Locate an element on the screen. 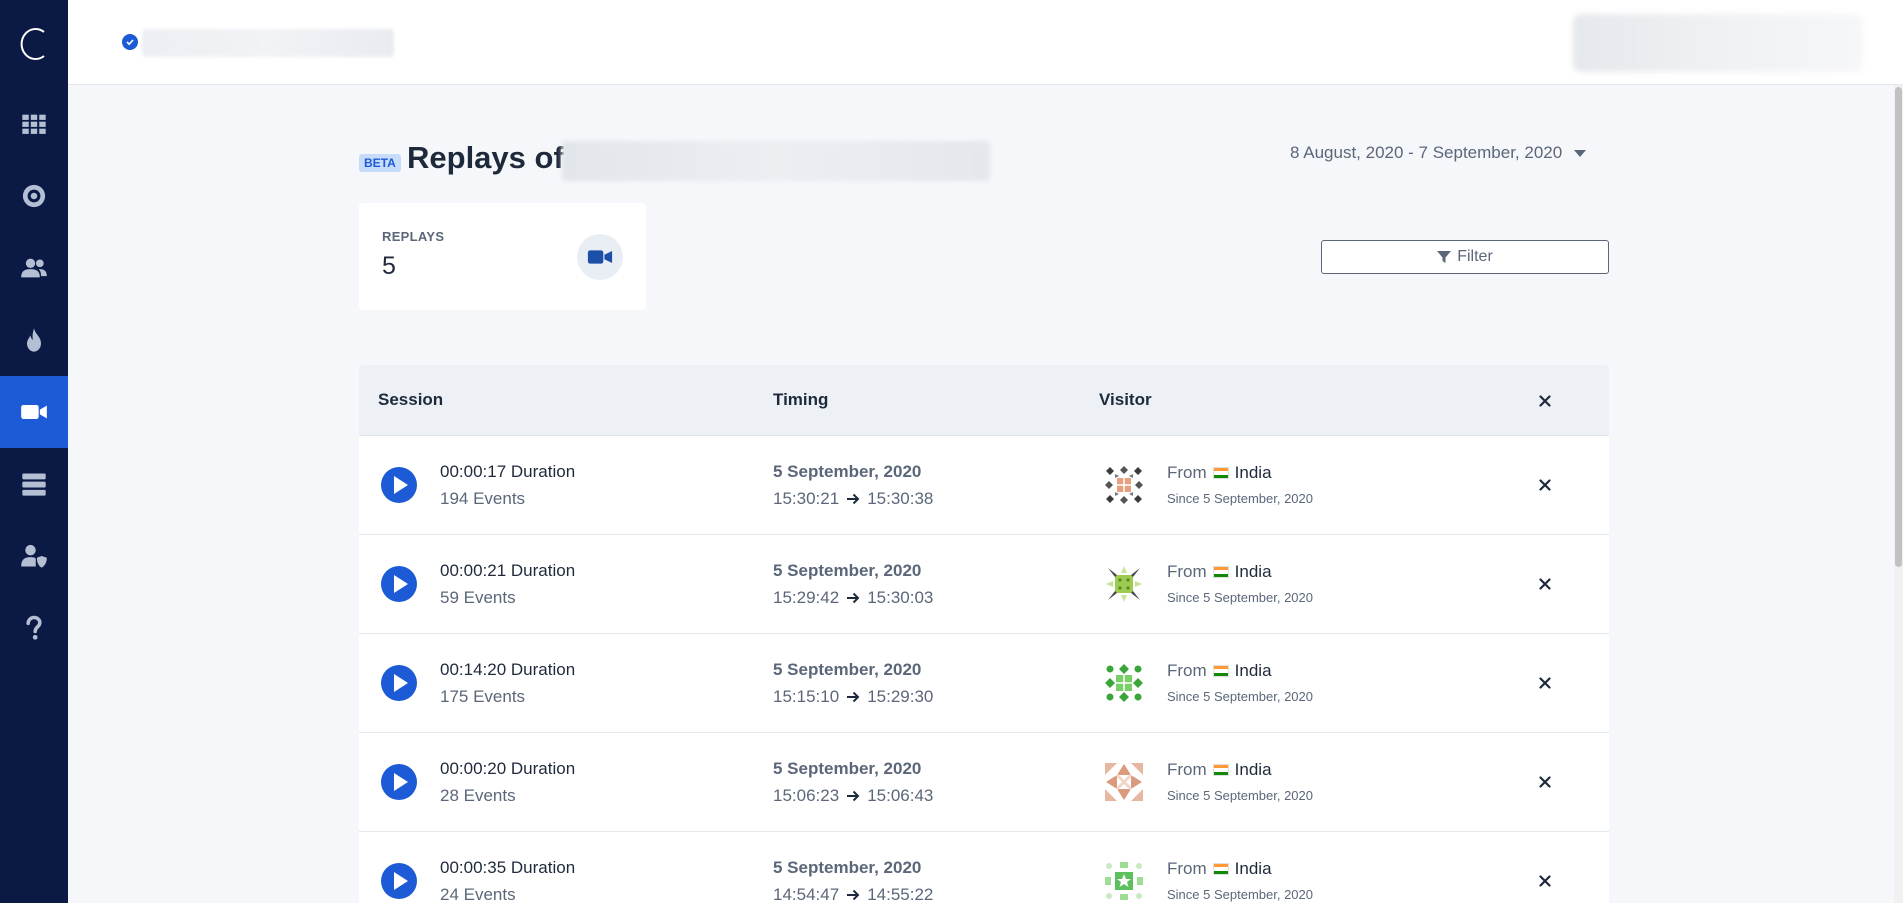 The height and width of the screenshot is (903, 1903). replay-duration: 00:00:17 Duration is located at coordinates (508, 471).